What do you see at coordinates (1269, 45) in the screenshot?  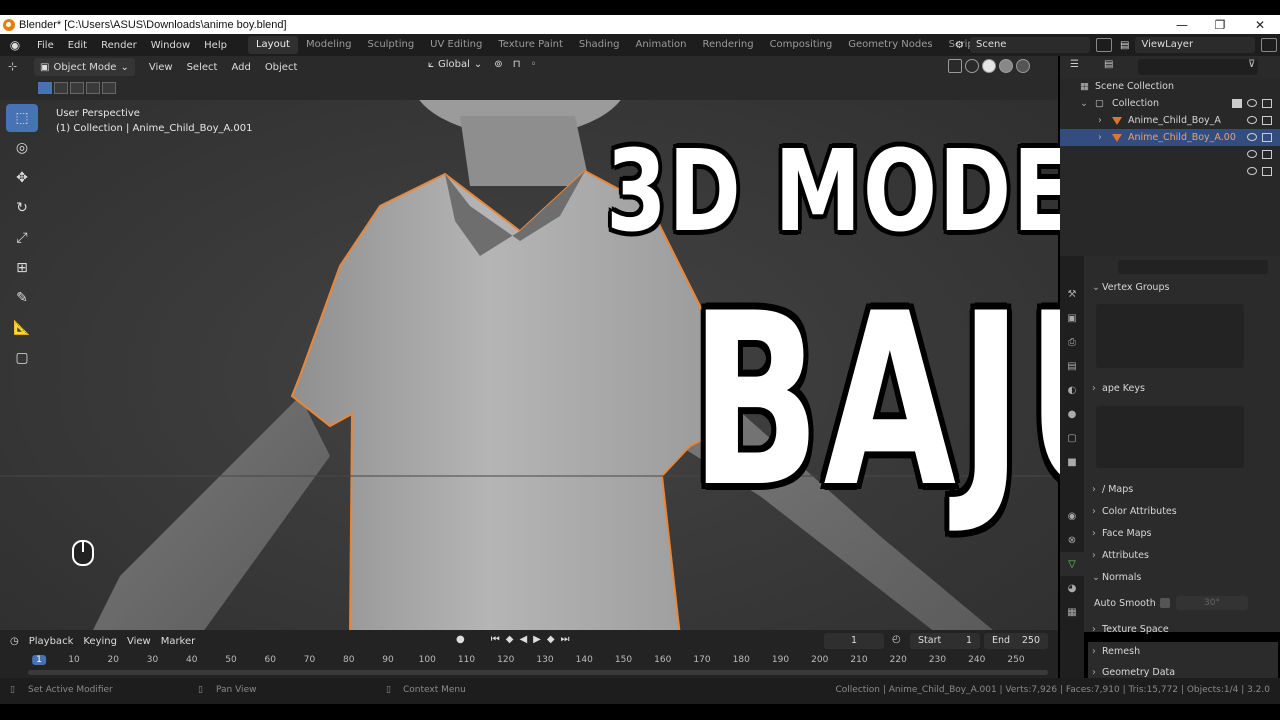 I see `new-viewlayer-icon` at bounding box center [1269, 45].